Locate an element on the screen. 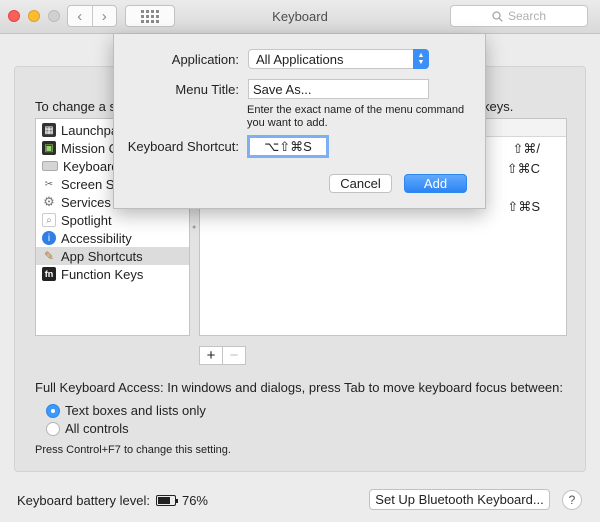 This screenshot has height=522, width=600. radio-label: All controls is located at coordinates (97, 428).